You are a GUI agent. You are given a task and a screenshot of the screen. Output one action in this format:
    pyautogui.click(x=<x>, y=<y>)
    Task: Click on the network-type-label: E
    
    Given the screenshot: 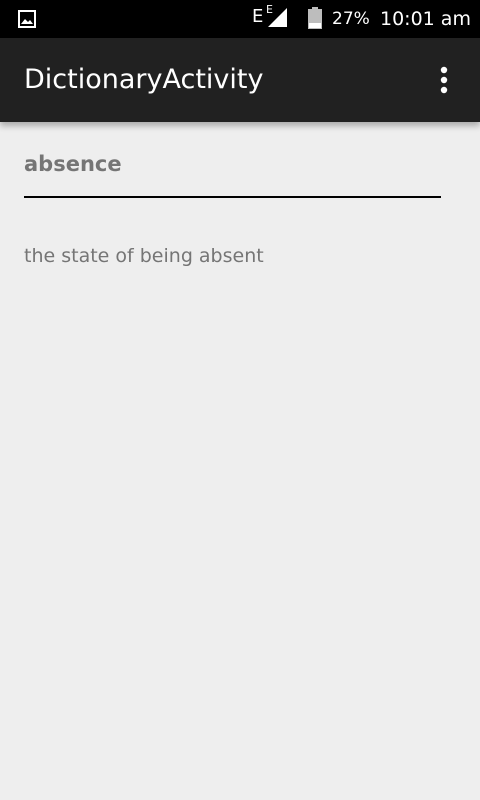 What is the action you would take?
    pyautogui.click(x=258, y=16)
    